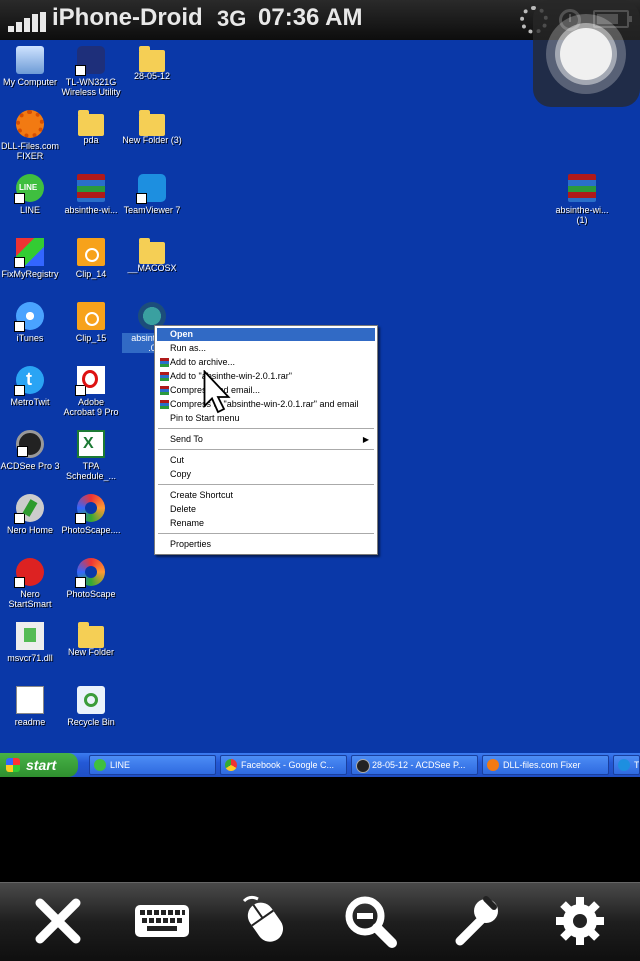  Describe the element at coordinates (91, 252) in the screenshot. I see `jpg-image-icon` at that location.